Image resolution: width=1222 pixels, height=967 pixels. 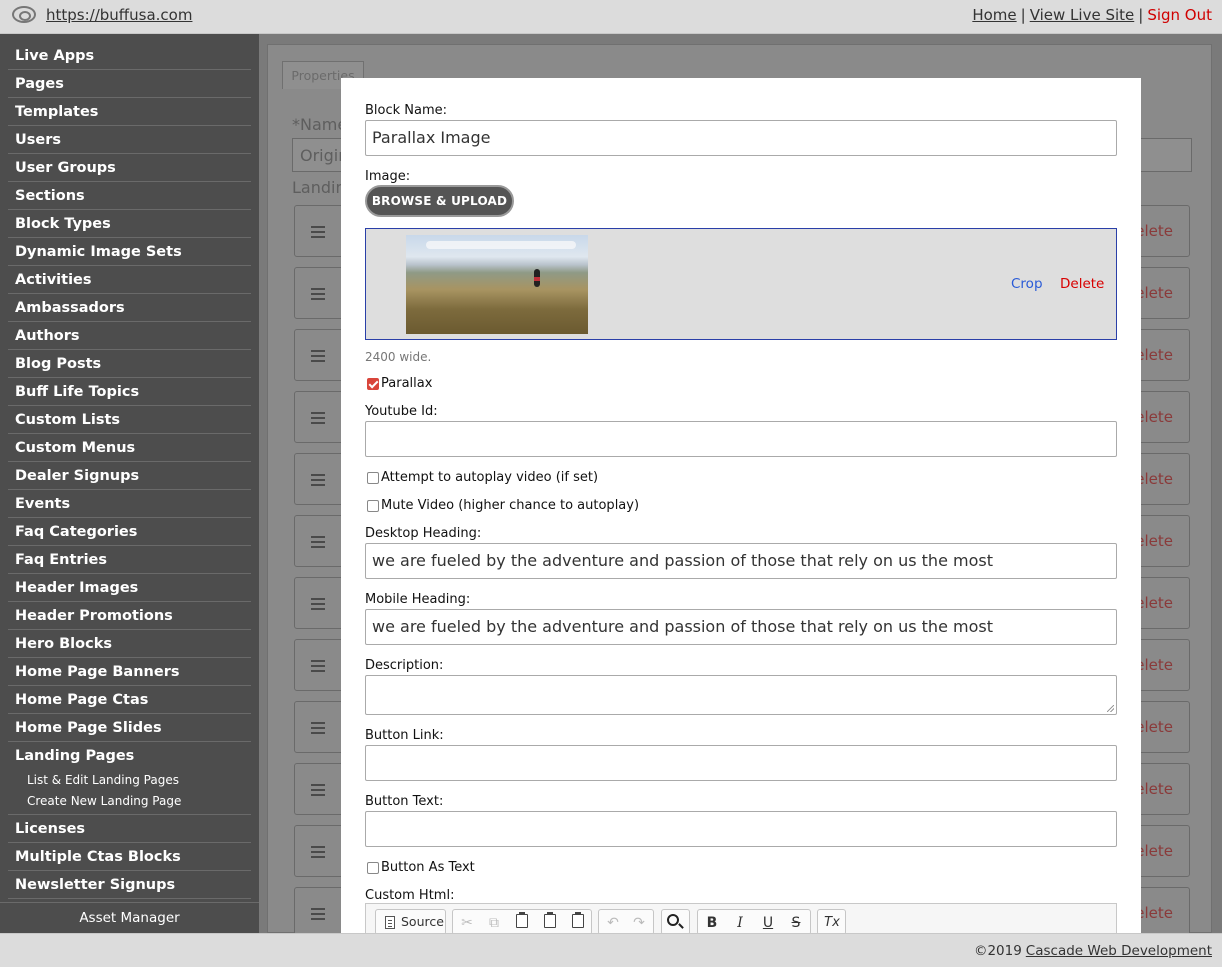 What do you see at coordinates (129, 885) in the screenshot?
I see `sidebar-item-newsletter-signups: Newsletter Signups` at bounding box center [129, 885].